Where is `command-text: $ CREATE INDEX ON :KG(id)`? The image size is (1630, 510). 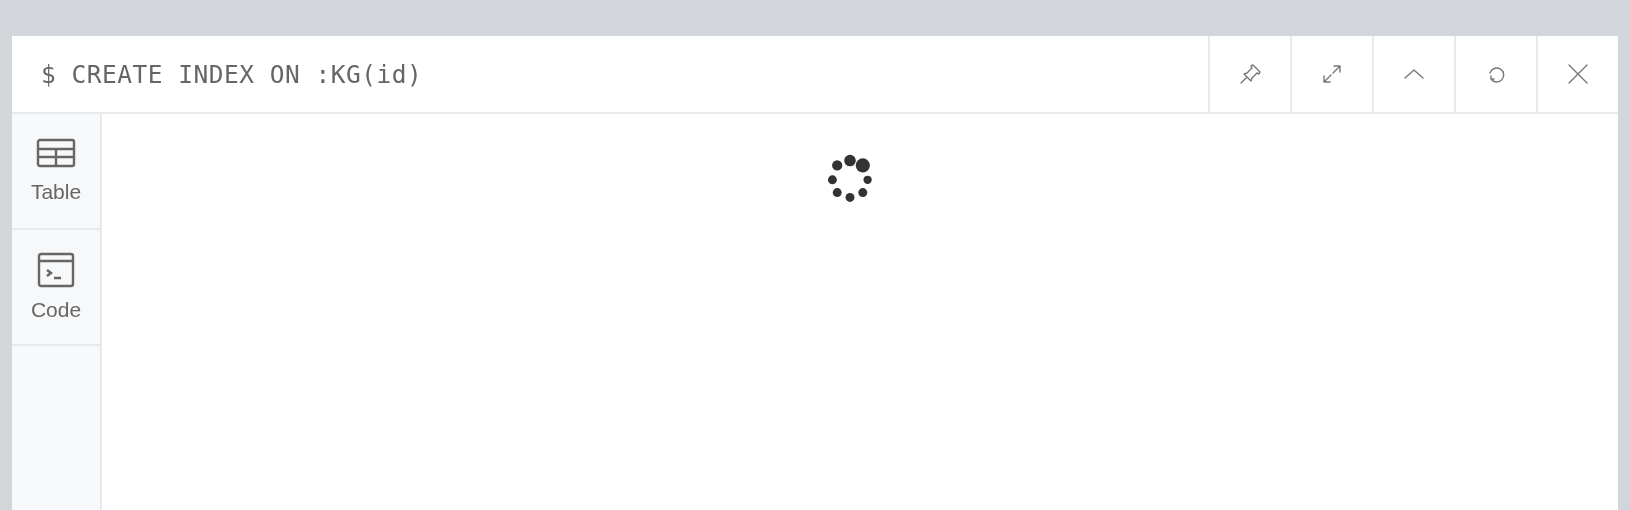 command-text: $ CREATE INDEX ON :KG(id) is located at coordinates (610, 74).